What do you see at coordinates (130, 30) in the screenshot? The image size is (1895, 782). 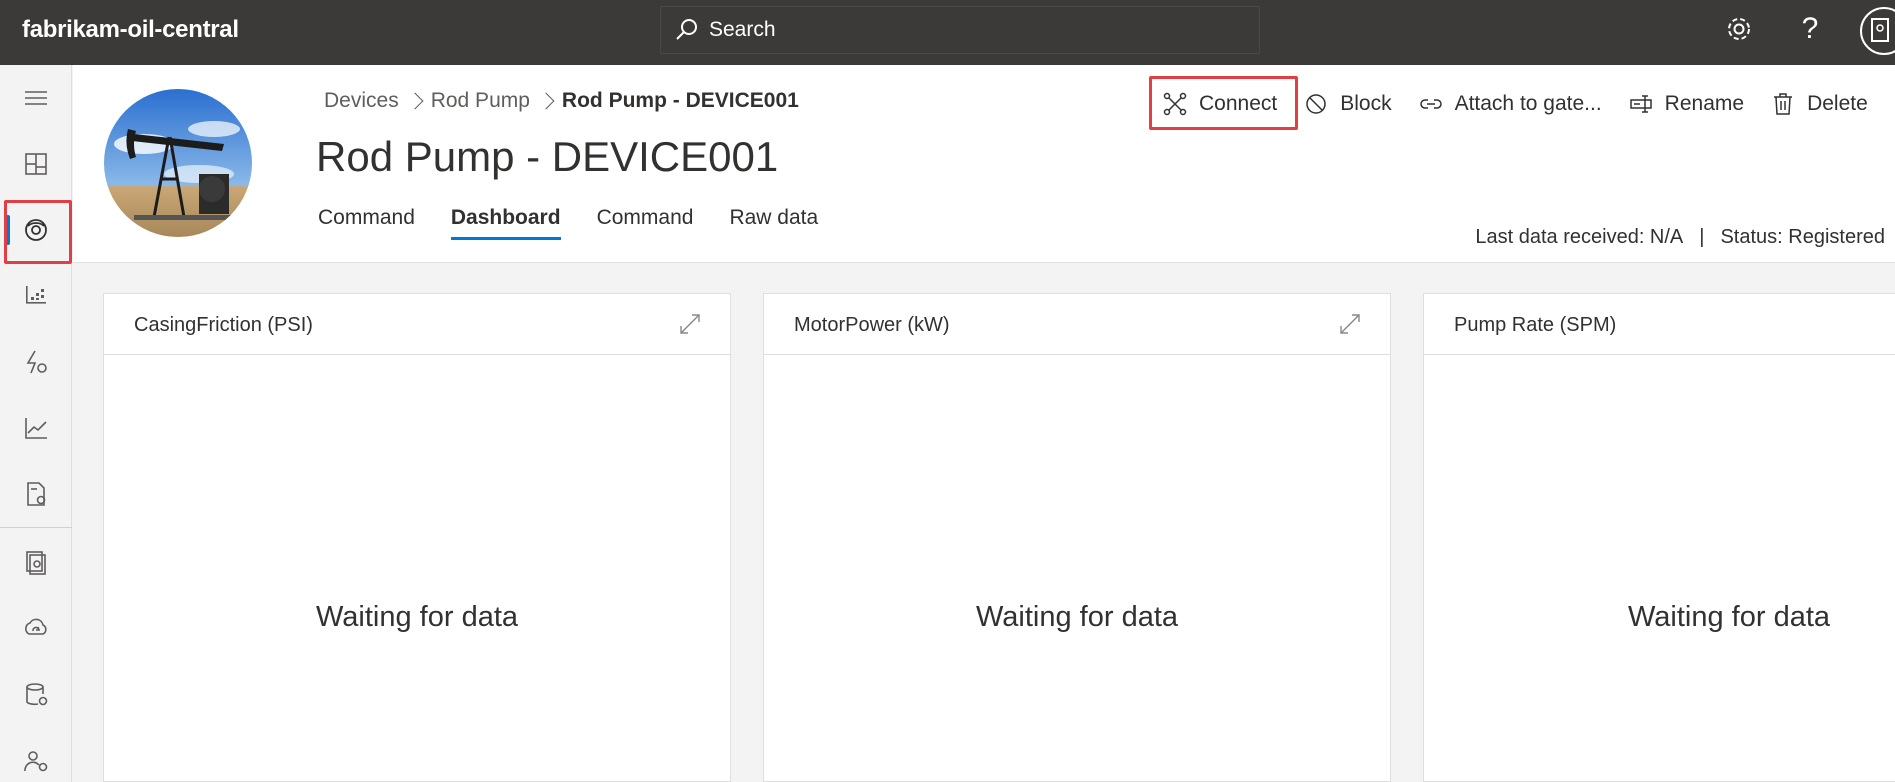 I see `app-title: fabrikam-oil-central` at bounding box center [130, 30].